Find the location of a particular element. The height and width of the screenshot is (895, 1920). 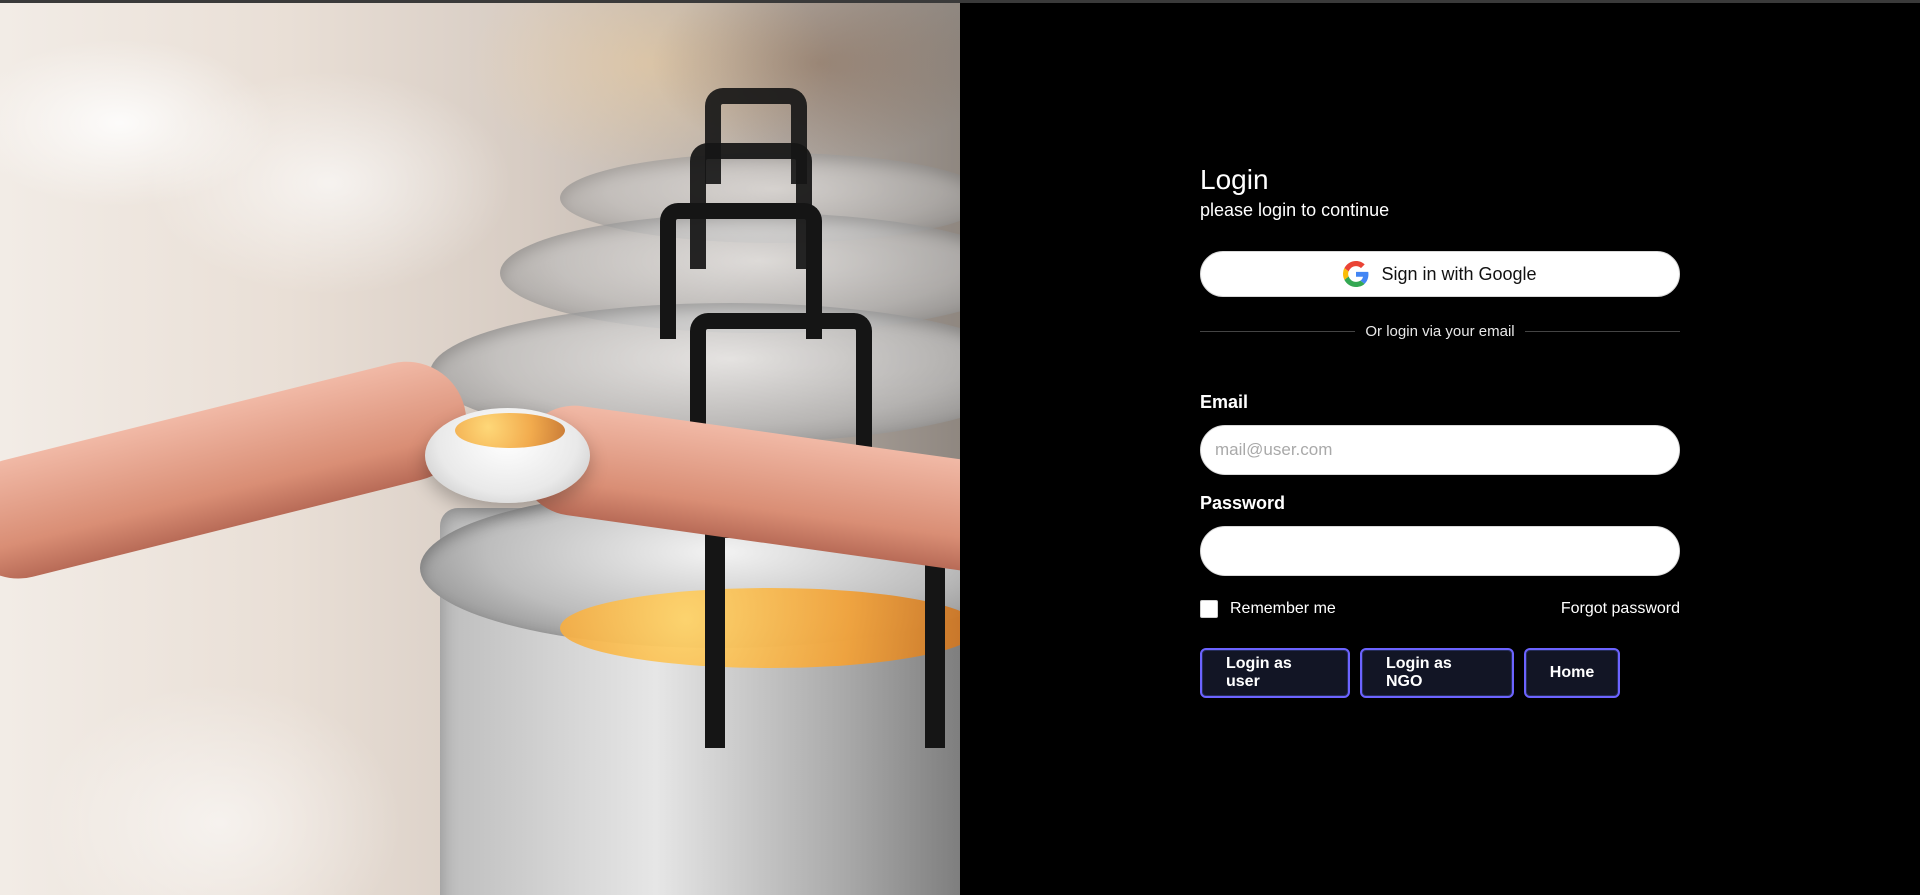

food is located at coordinates (510, 430).